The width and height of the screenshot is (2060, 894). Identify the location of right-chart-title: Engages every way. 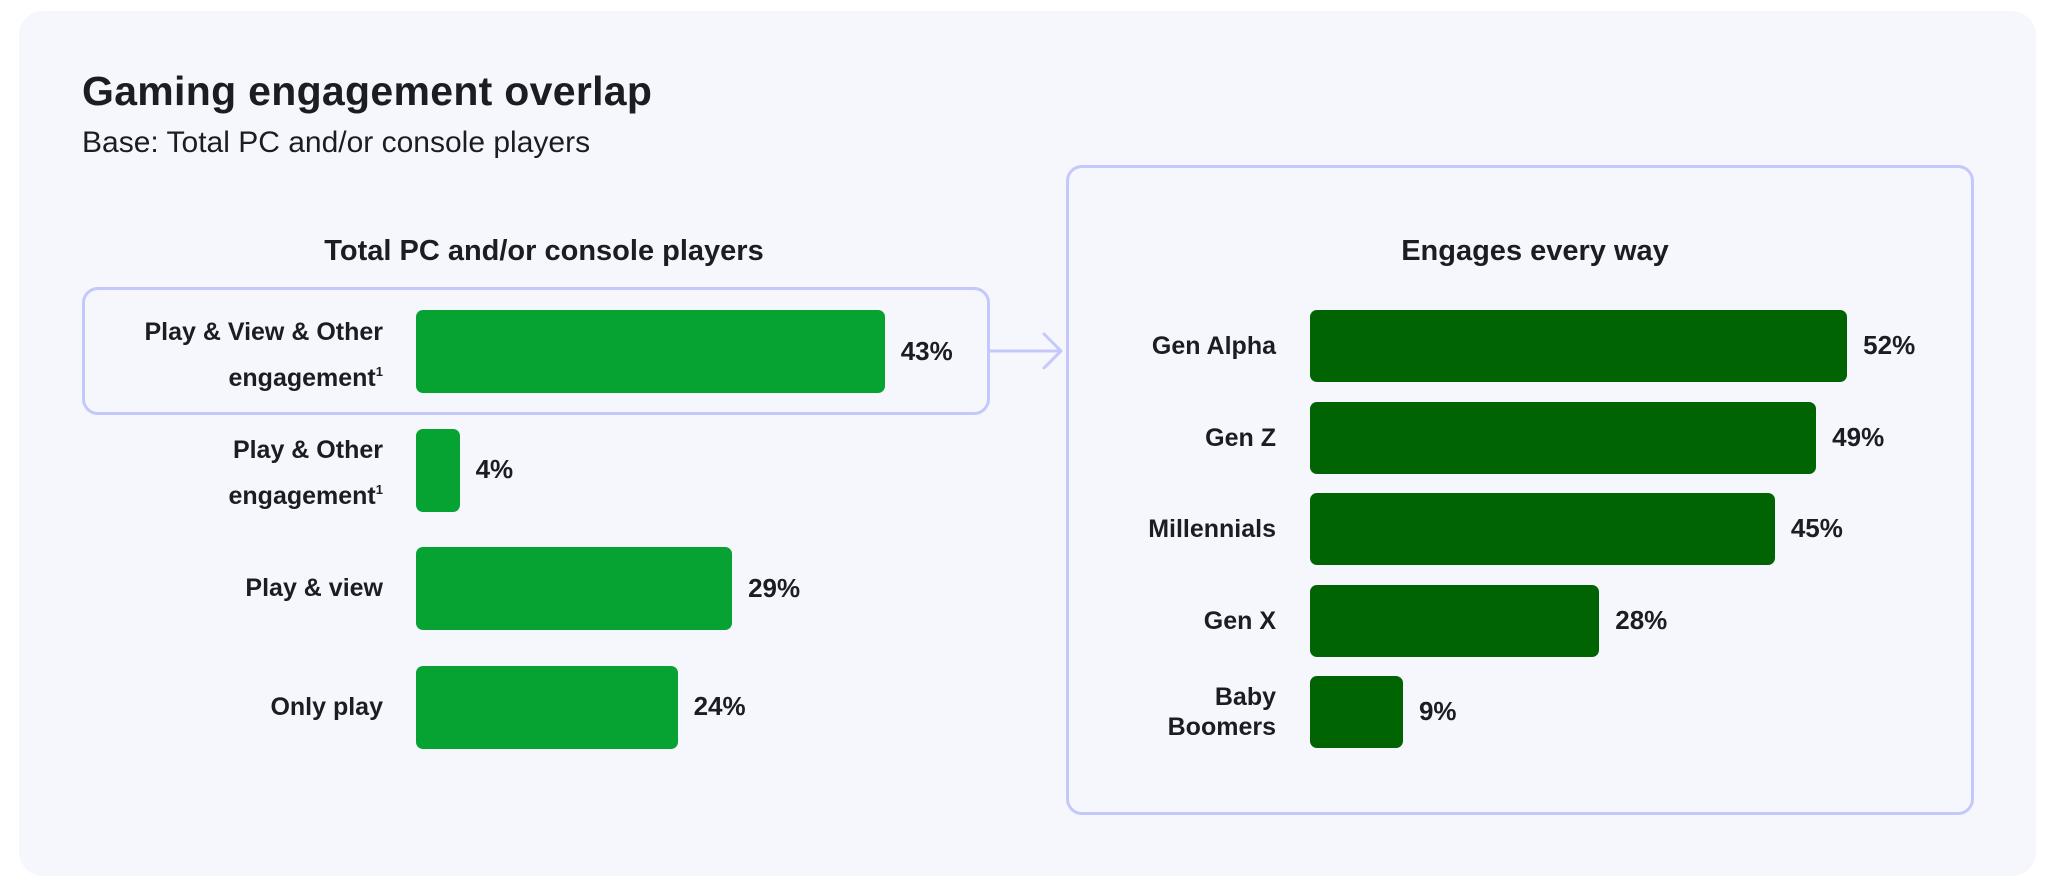
(1535, 251).